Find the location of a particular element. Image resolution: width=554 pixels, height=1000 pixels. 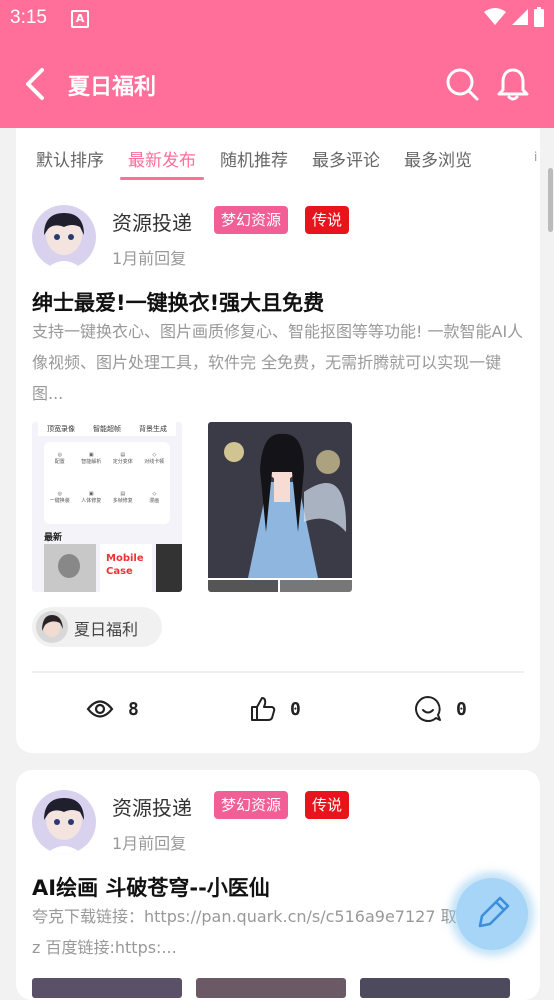

likes-stat: 0 is located at coordinates (275, 709).